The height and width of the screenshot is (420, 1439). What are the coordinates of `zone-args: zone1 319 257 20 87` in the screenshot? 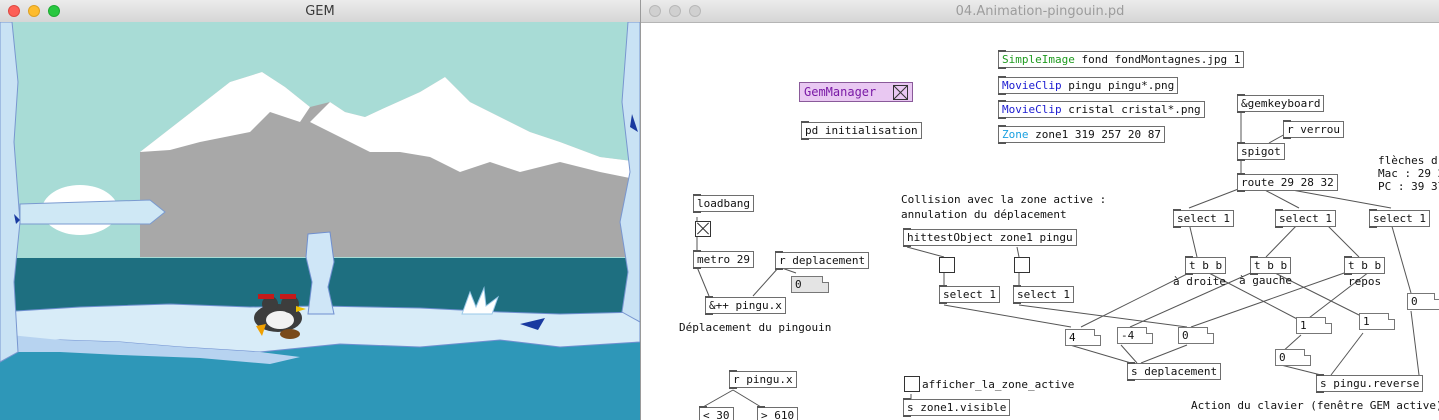 It's located at (1094, 134).